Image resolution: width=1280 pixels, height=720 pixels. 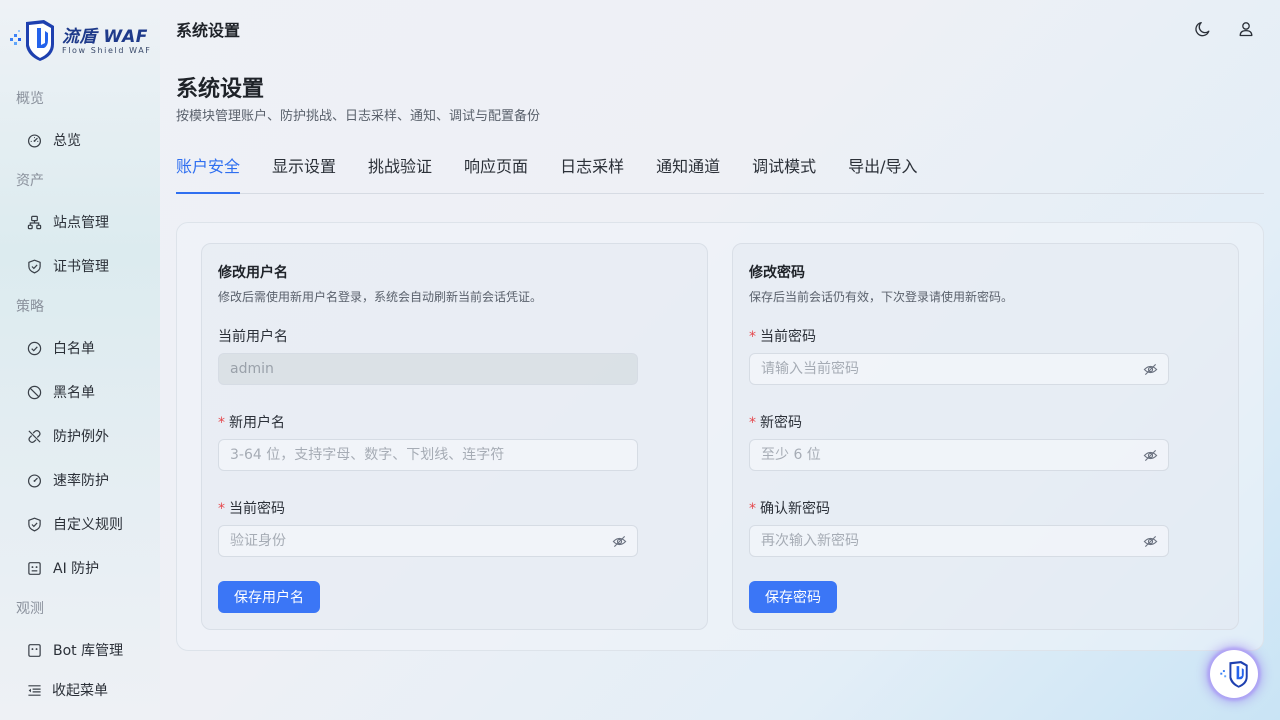 What do you see at coordinates (76, 569) in the screenshot?
I see `sidebar-item-label: AI 防护` at bounding box center [76, 569].